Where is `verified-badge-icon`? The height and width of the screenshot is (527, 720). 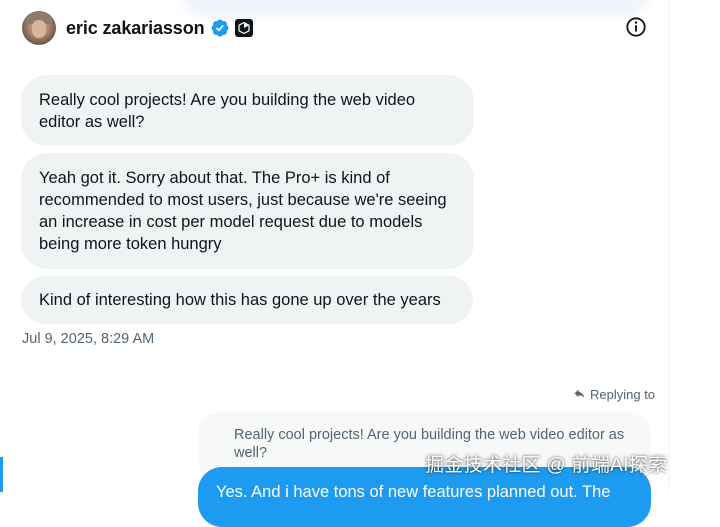 verified-badge-icon is located at coordinates (219, 28).